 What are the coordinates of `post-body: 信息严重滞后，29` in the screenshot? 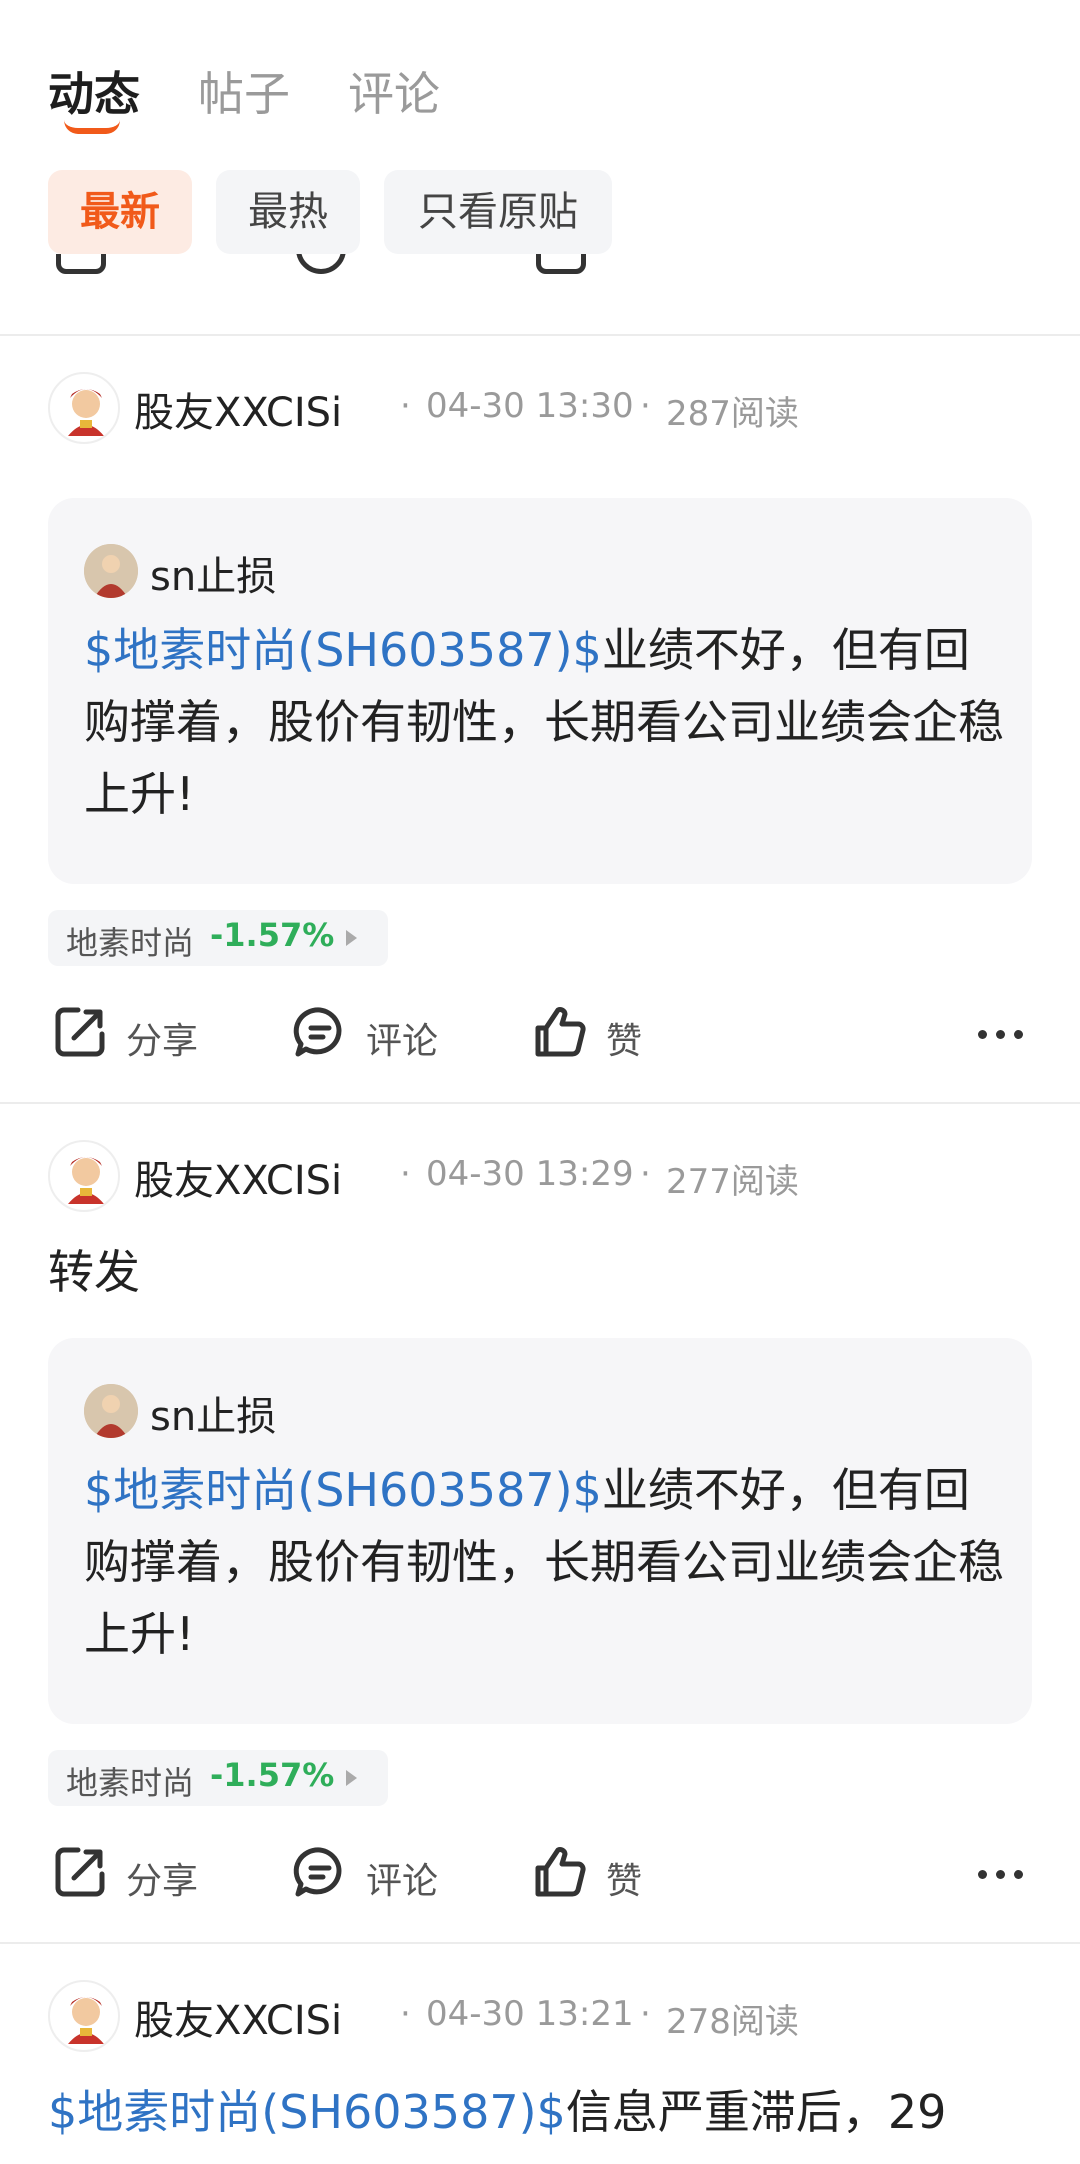 It's located at (756, 2112).